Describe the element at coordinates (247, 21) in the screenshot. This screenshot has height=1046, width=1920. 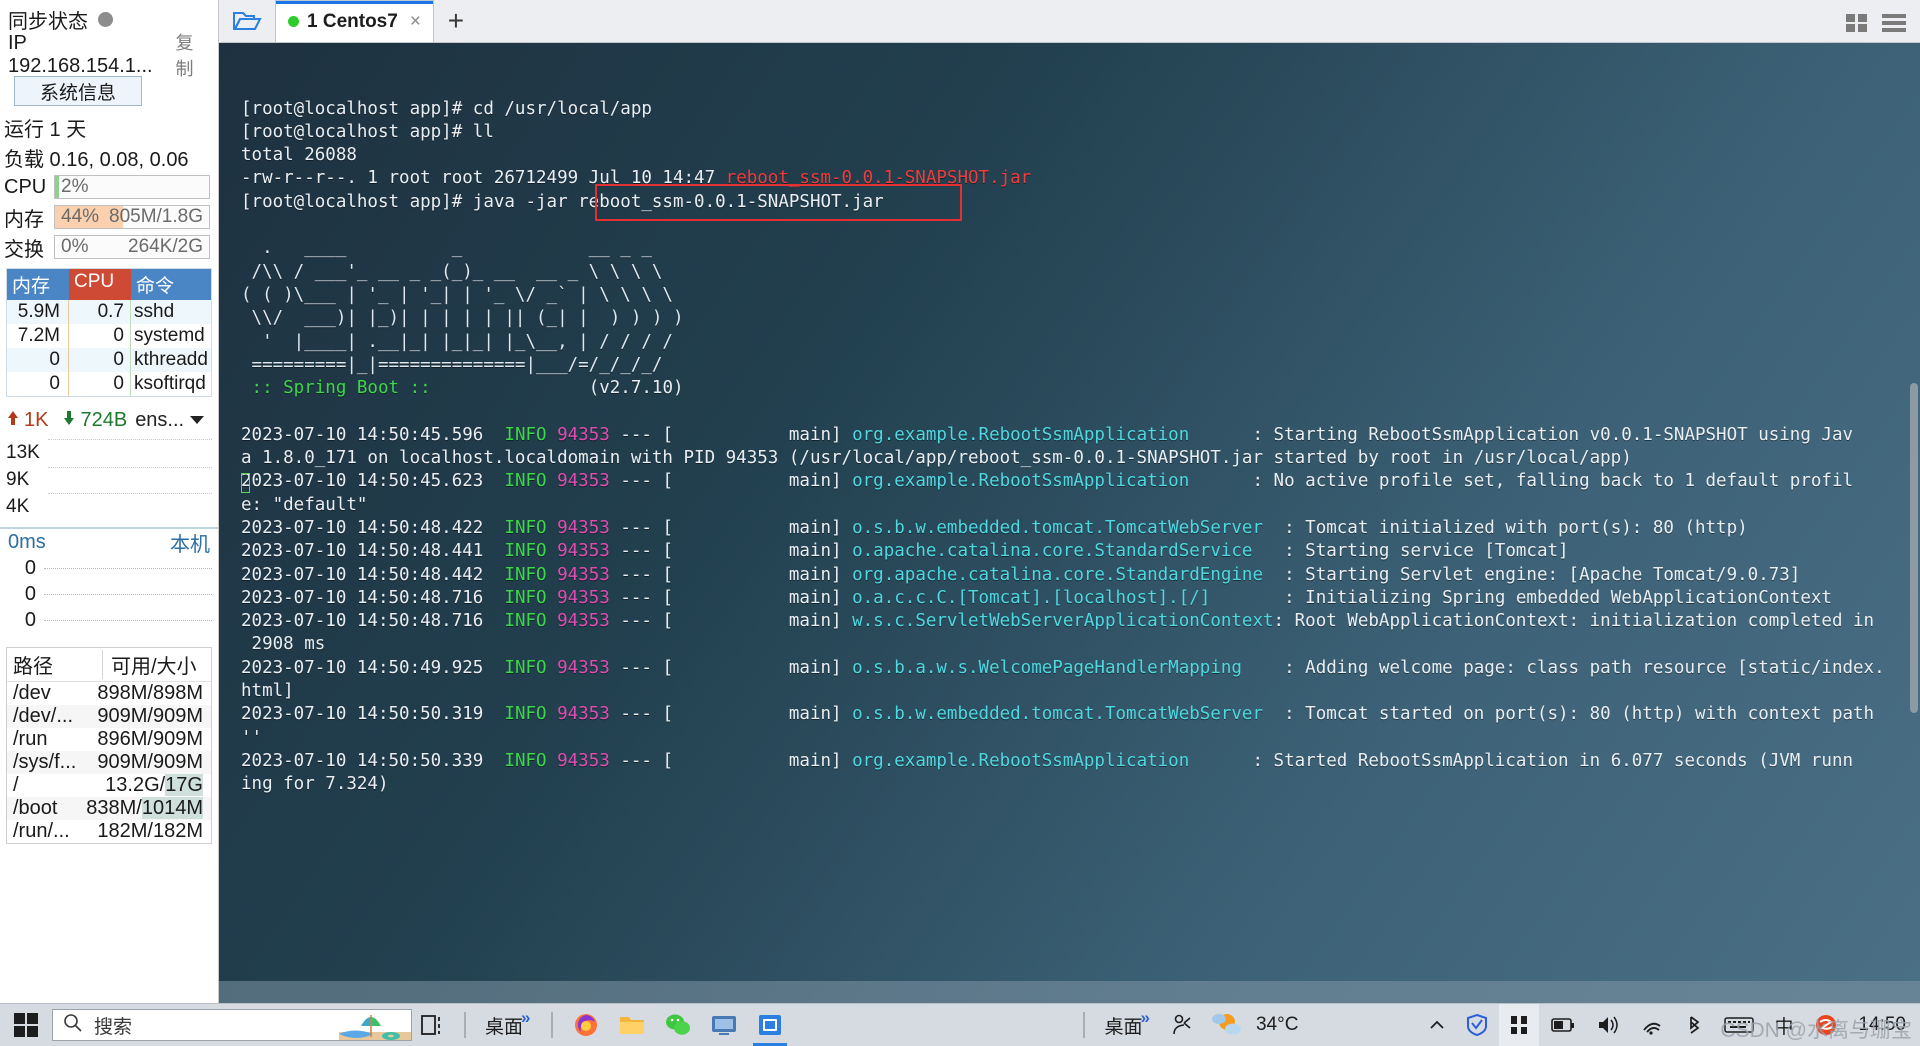
I see `open-folder-icon` at that location.